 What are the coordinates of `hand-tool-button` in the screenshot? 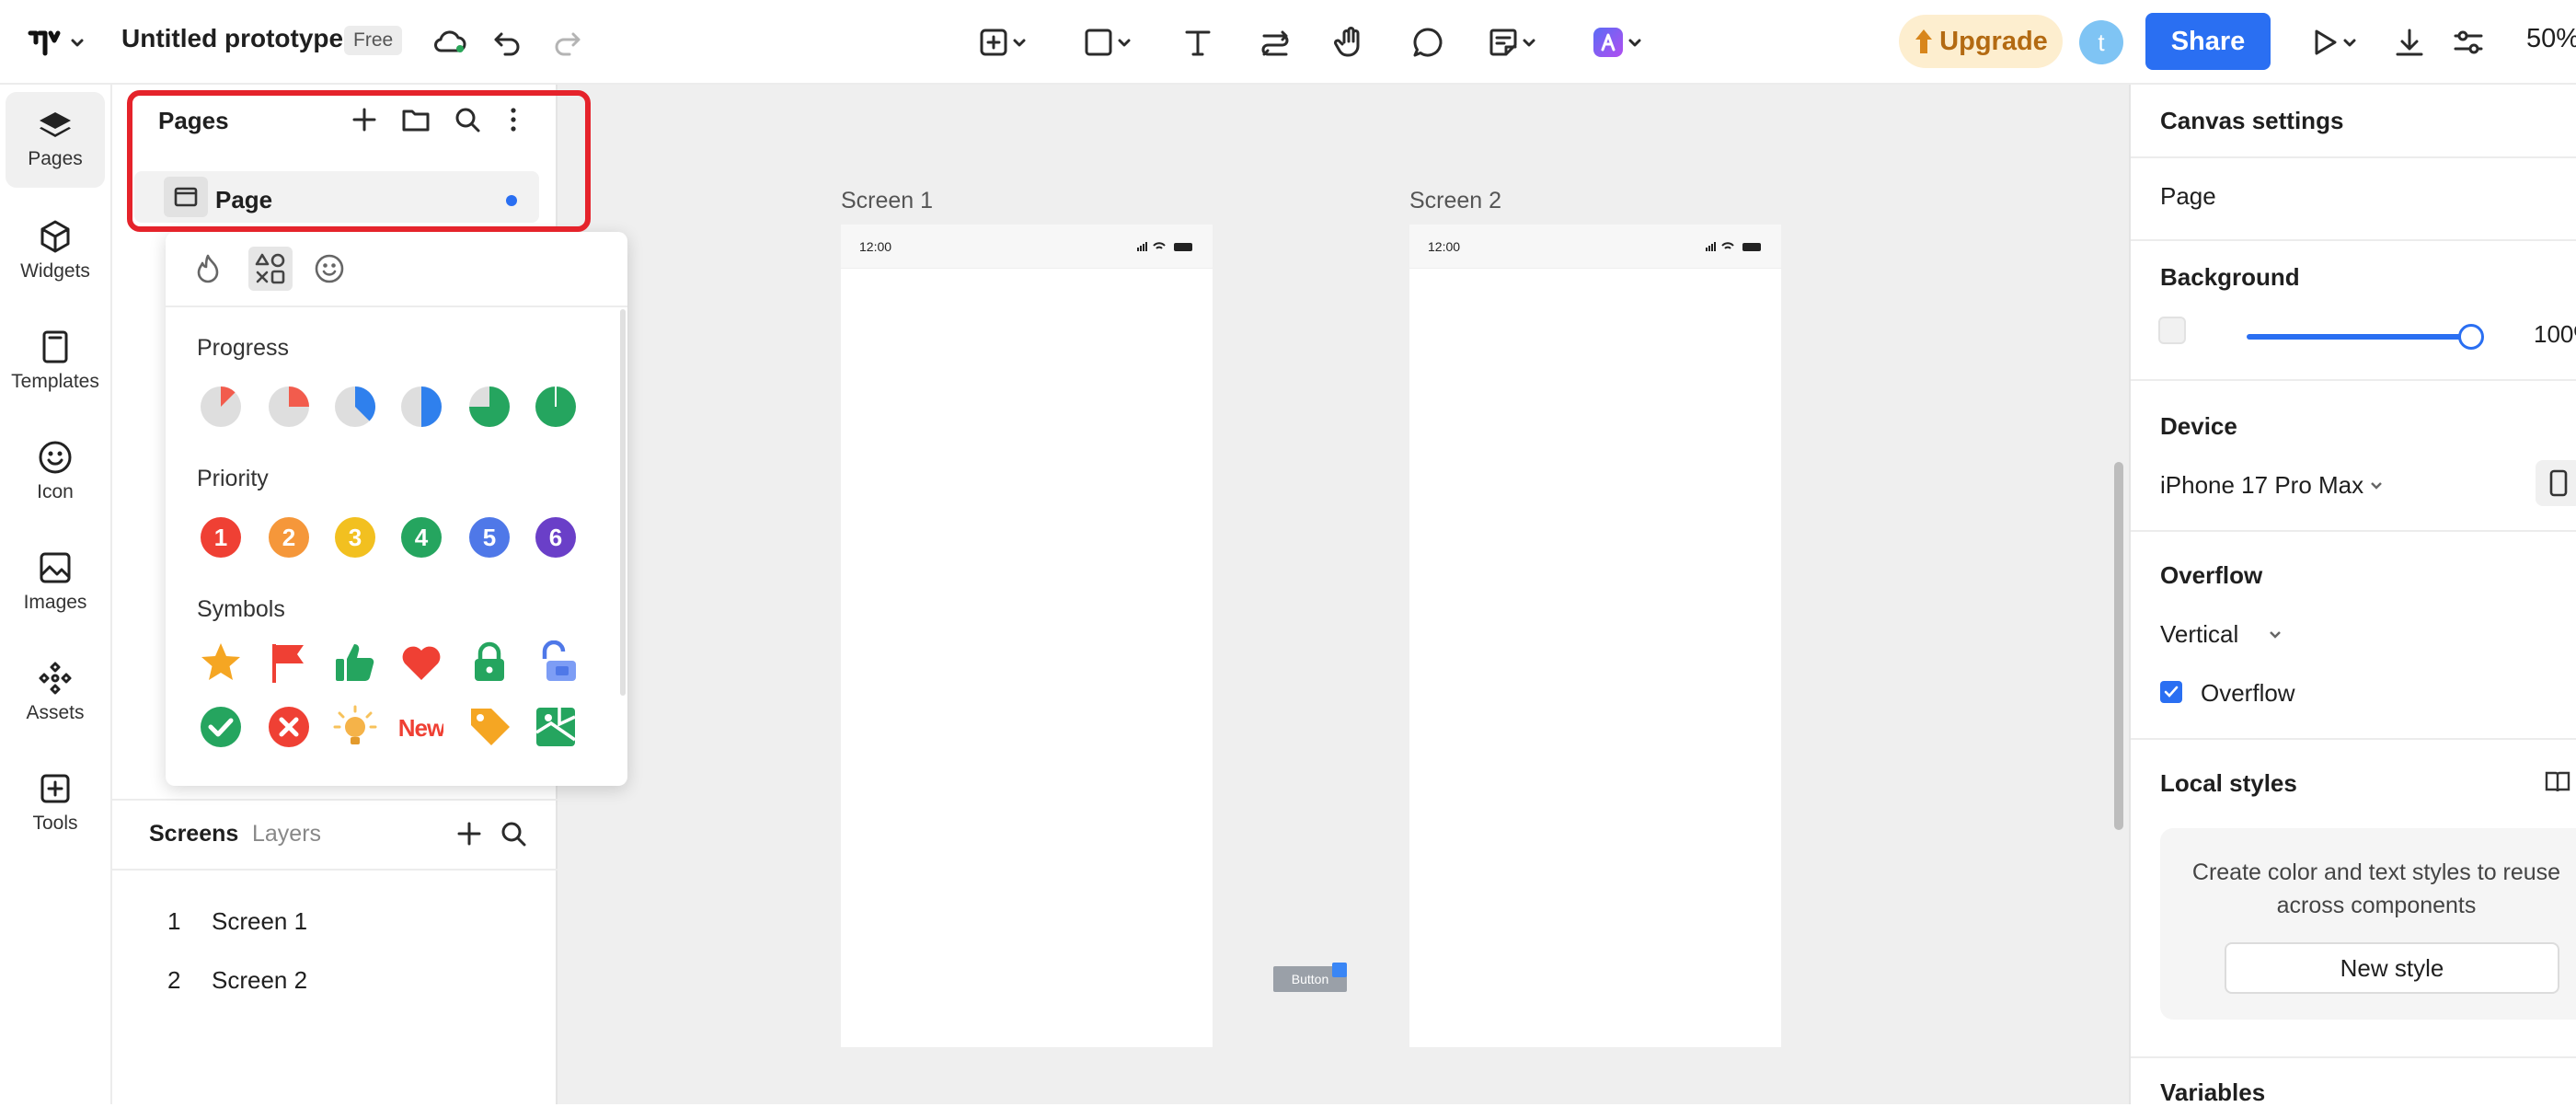 It's located at (1350, 42).